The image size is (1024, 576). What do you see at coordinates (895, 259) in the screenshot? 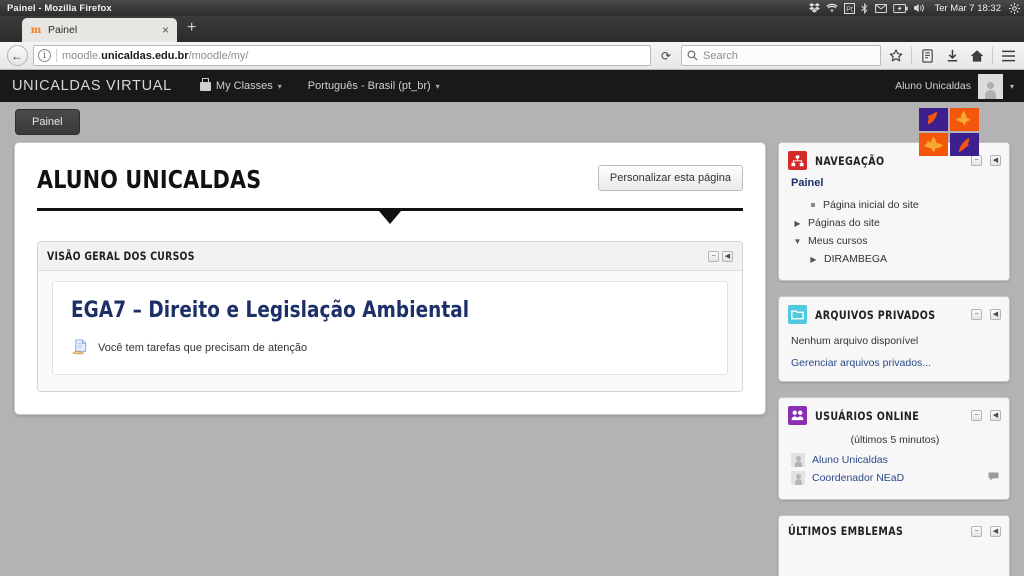
I see `nav-item-dirambega: ▶ DIRAMBEGA` at bounding box center [895, 259].